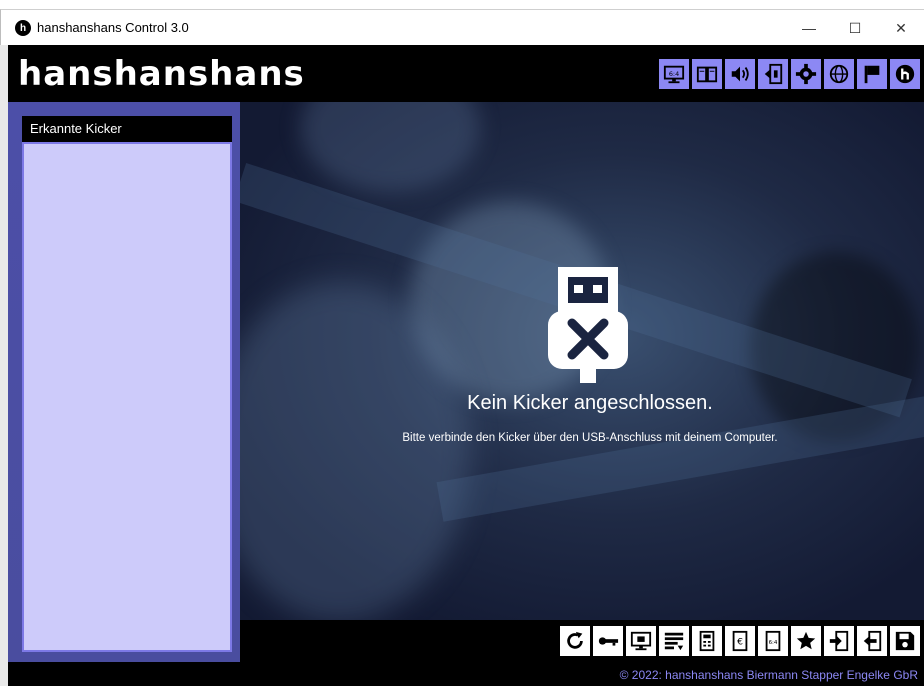 The image size is (924, 686). I want to click on refresh-icon, so click(575, 641).